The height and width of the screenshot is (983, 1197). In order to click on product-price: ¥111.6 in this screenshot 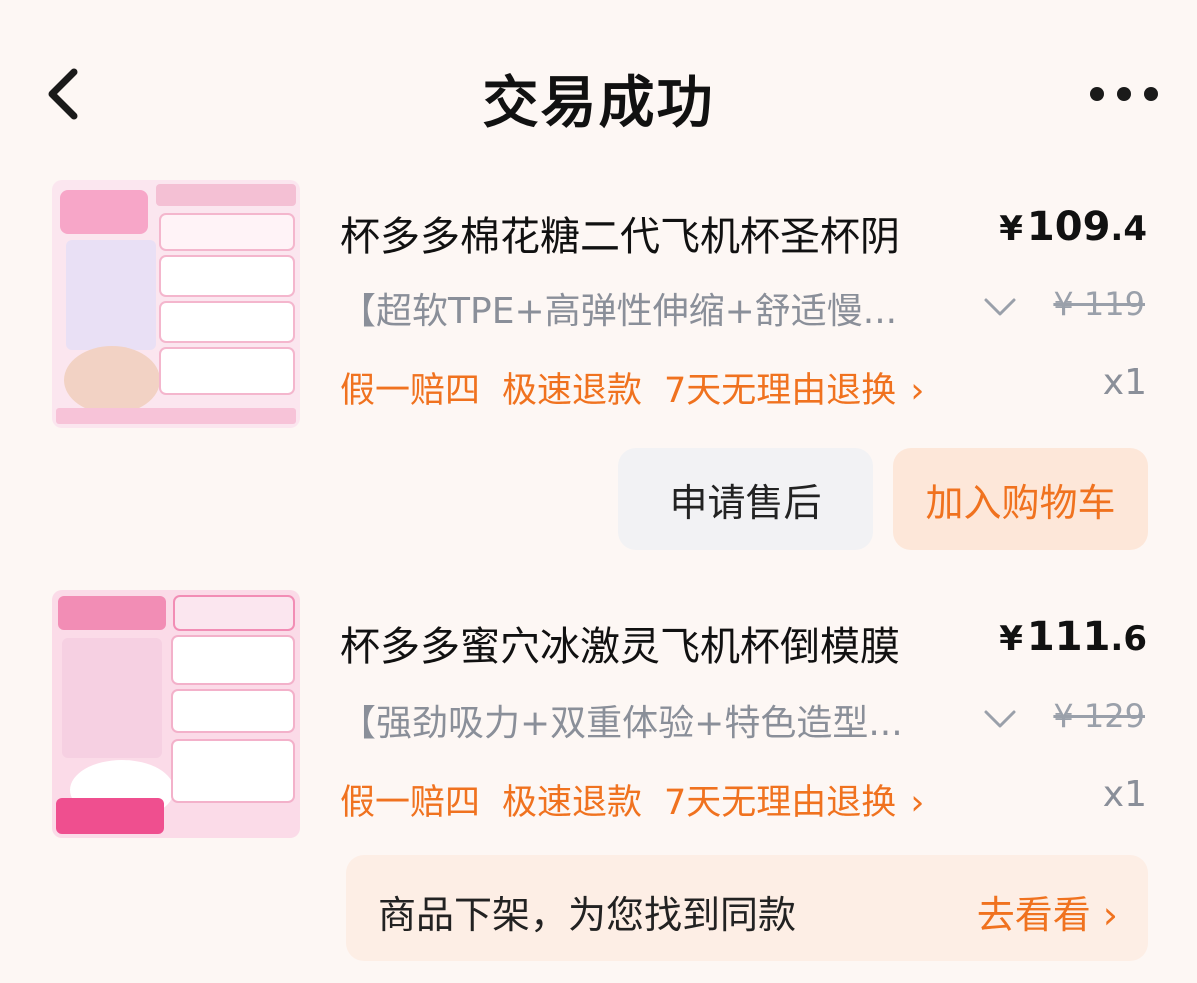, I will do `click(1073, 637)`.